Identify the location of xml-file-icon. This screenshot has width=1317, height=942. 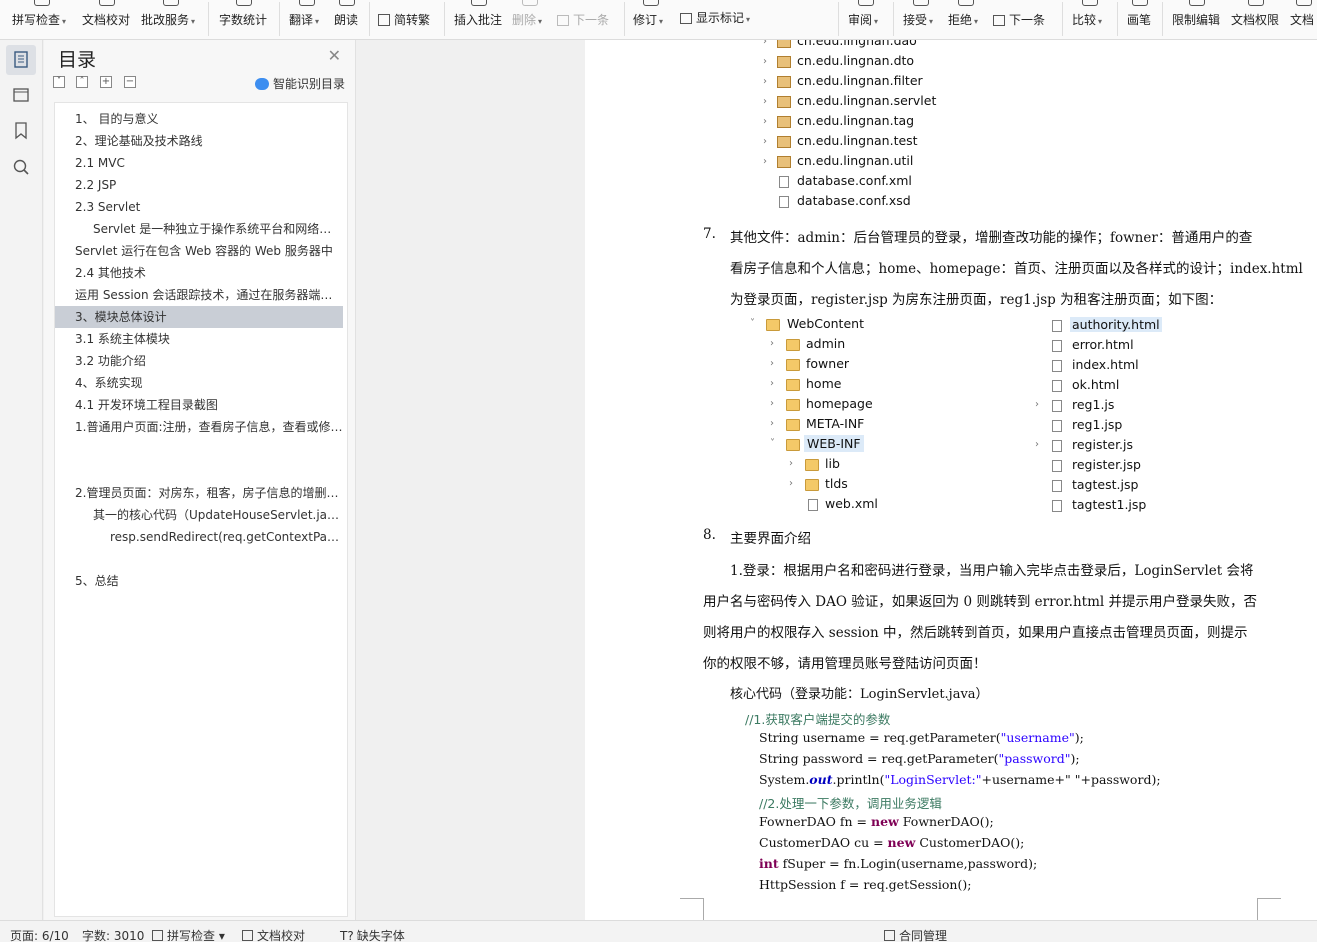
(813, 505).